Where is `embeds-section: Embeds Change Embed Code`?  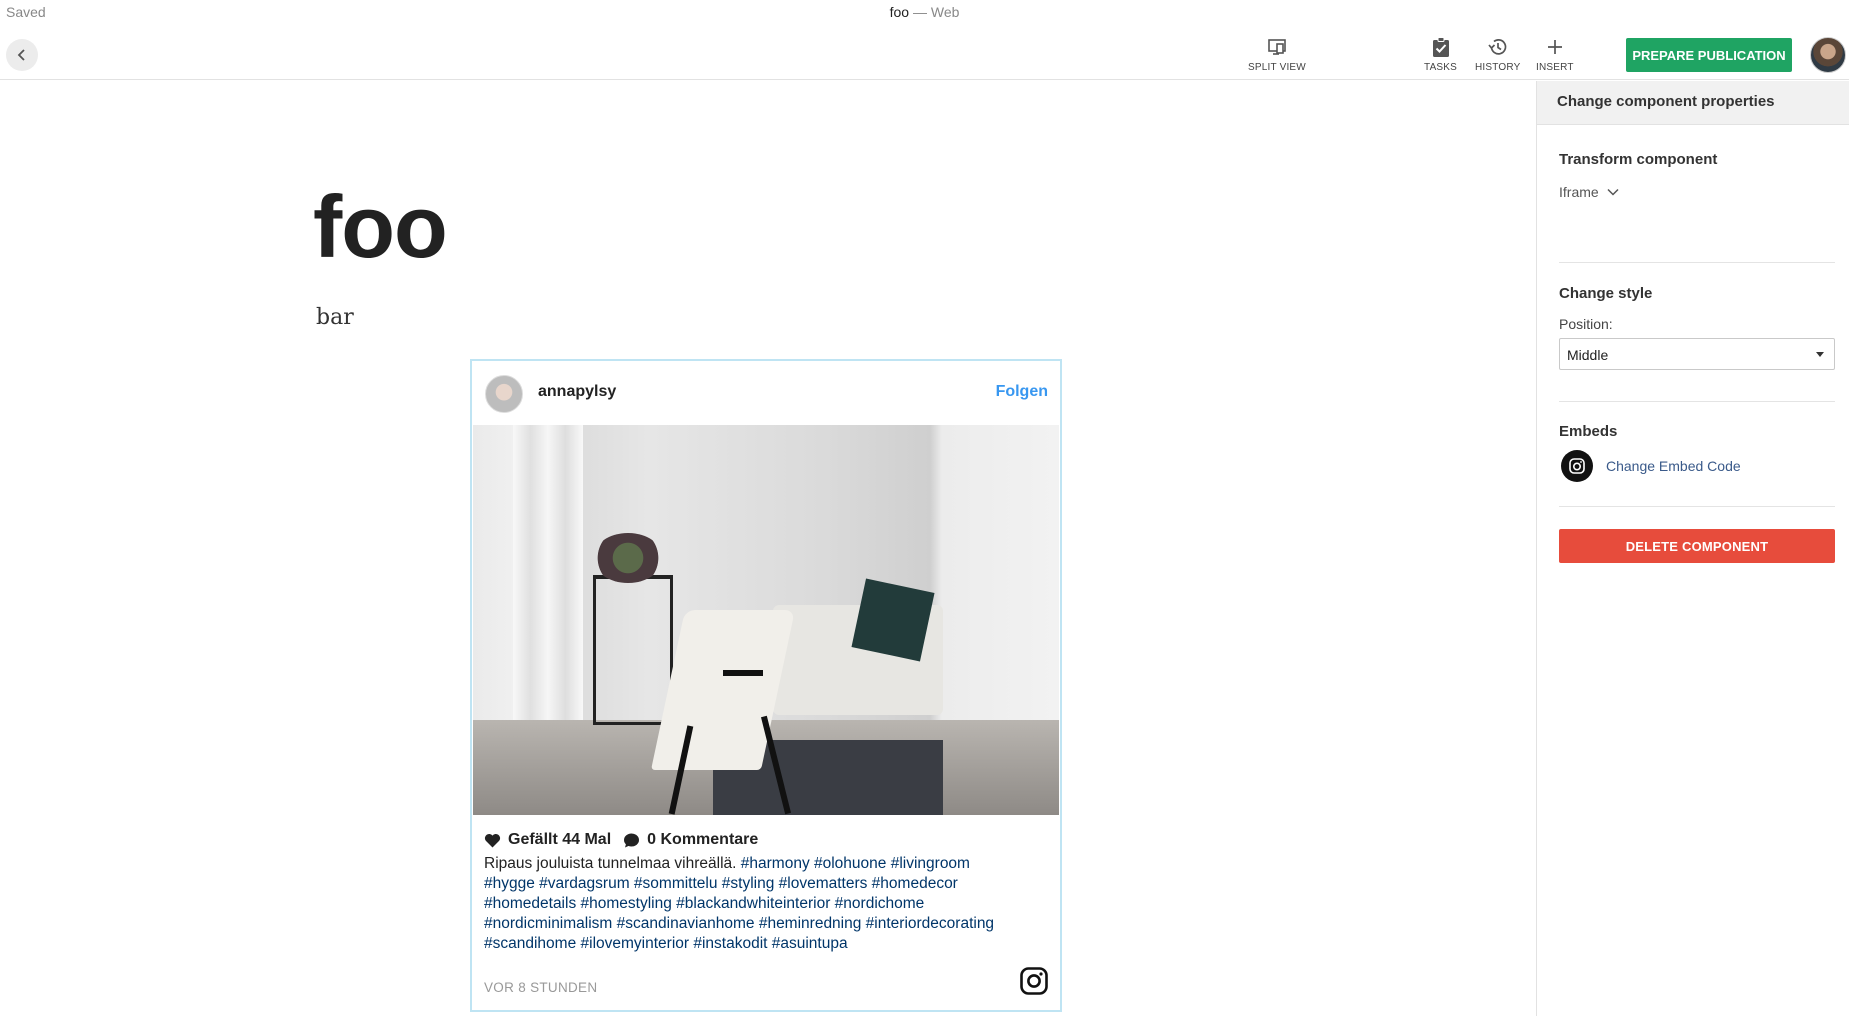 embeds-section: Embeds Change Embed Code is located at coordinates (1697, 454).